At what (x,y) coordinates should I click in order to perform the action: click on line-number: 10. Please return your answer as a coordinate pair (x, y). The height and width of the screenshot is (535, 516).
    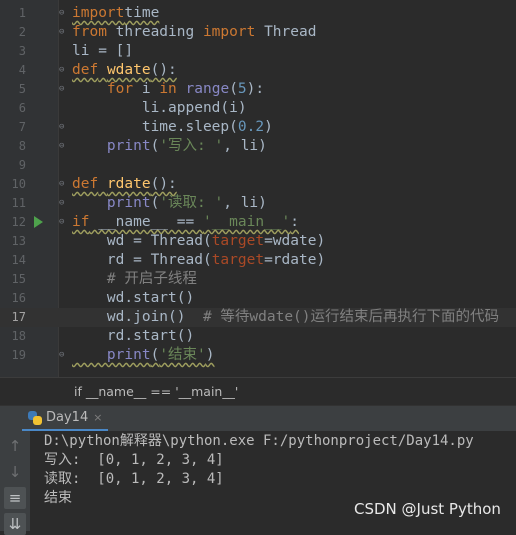
    Looking at the image, I should click on (18, 184).